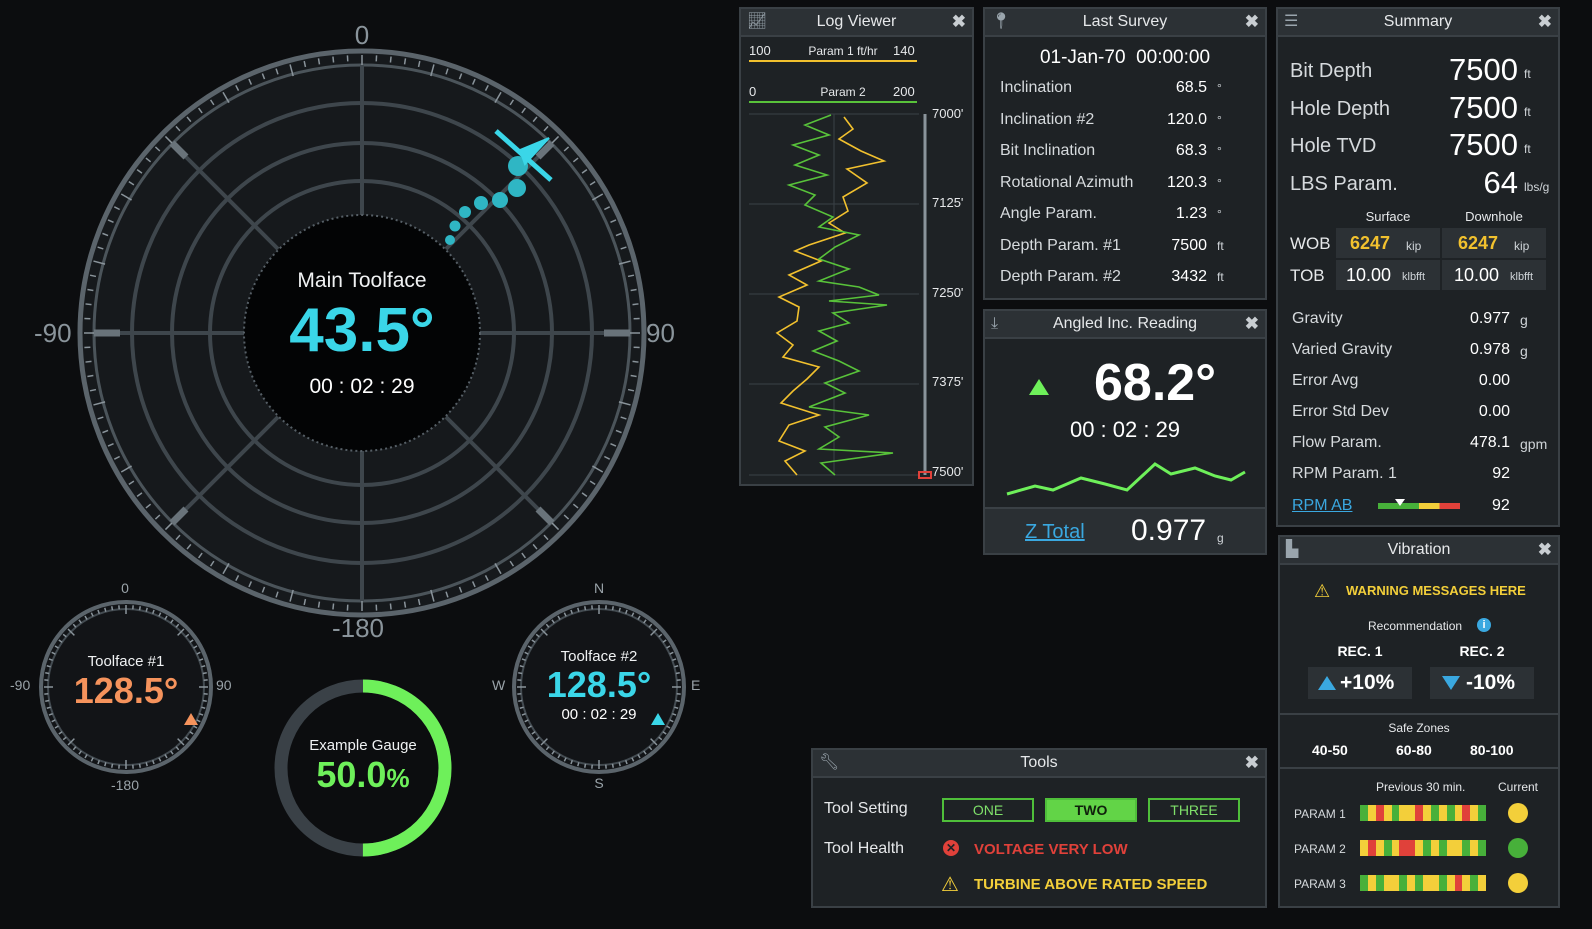 The width and height of the screenshot is (1592, 929). What do you see at coordinates (753, 91) in the screenshot?
I see `param2-min: 0` at bounding box center [753, 91].